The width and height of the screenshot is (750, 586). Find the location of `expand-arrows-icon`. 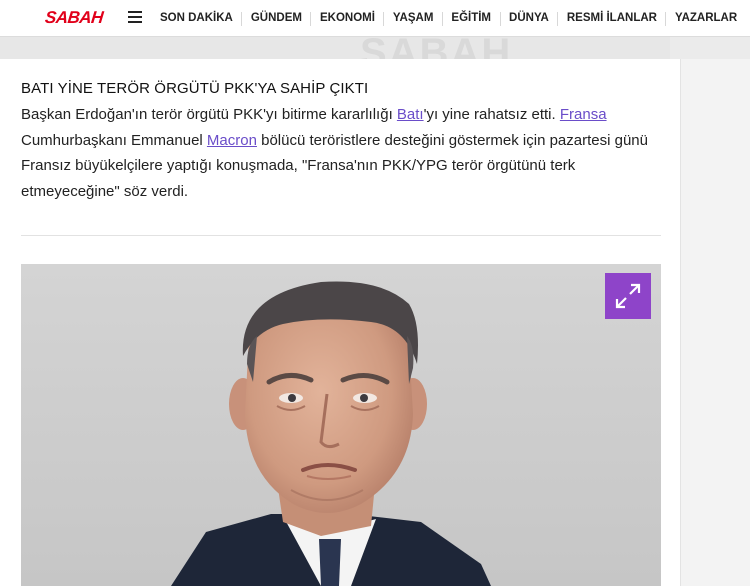

expand-arrows-icon is located at coordinates (628, 296).